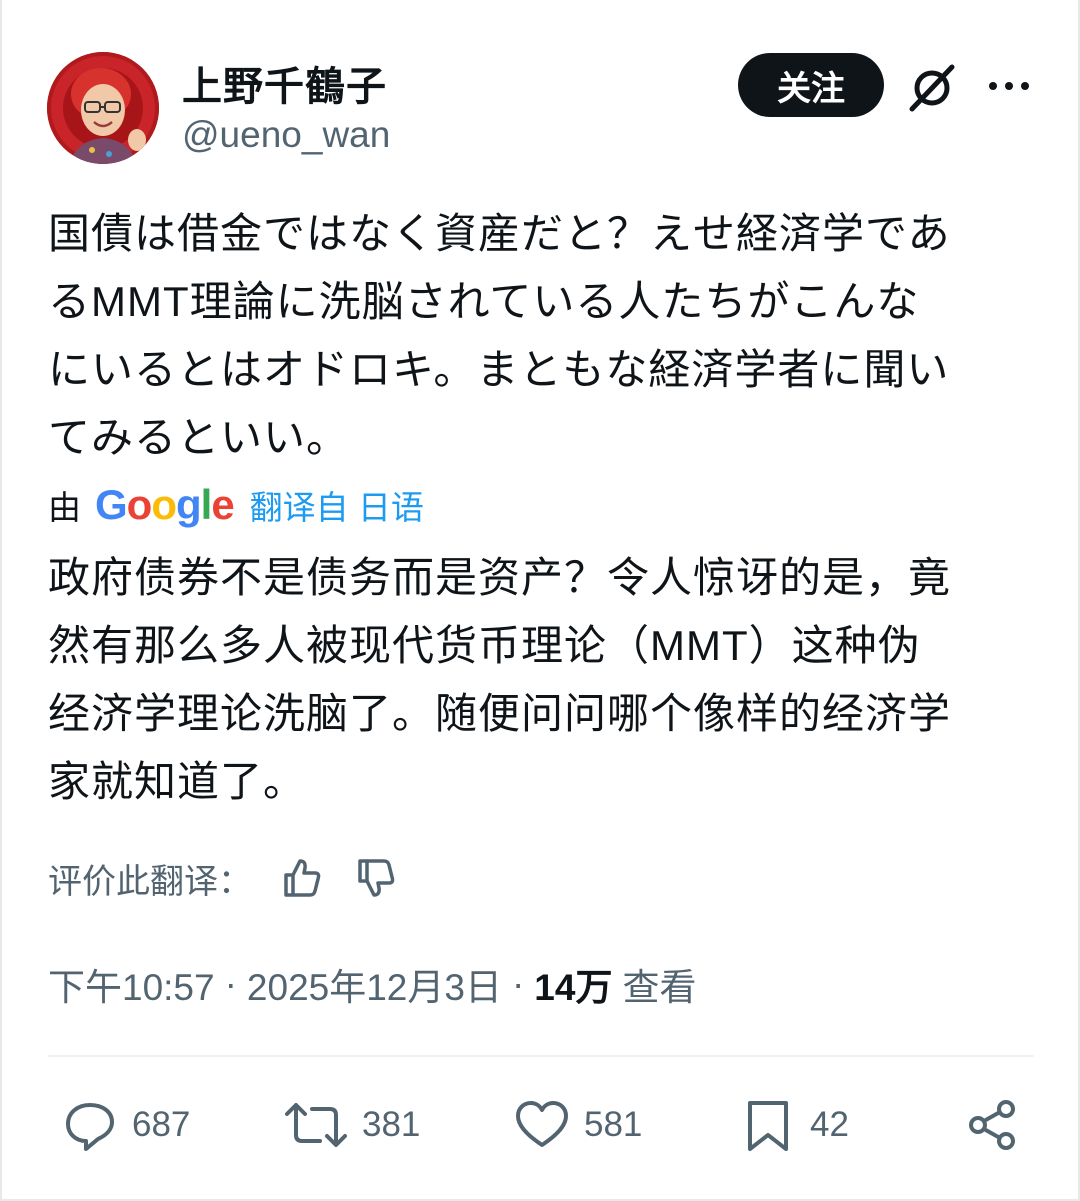 The height and width of the screenshot is (1201, 1080). What do you see at coordinates (90, 1127) in the screenshot?
I see `reply-icon` at bounding box center [90, 1127].